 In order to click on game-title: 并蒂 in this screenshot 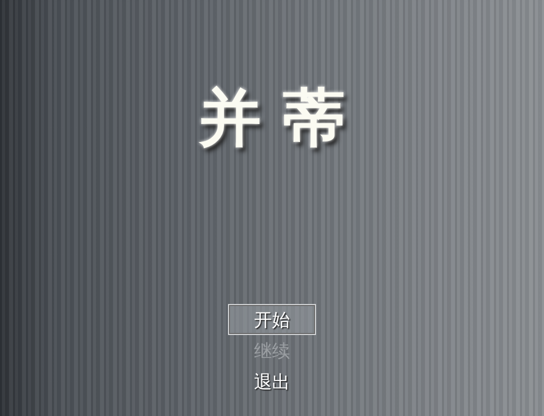, I will do `click(282, 118)`.